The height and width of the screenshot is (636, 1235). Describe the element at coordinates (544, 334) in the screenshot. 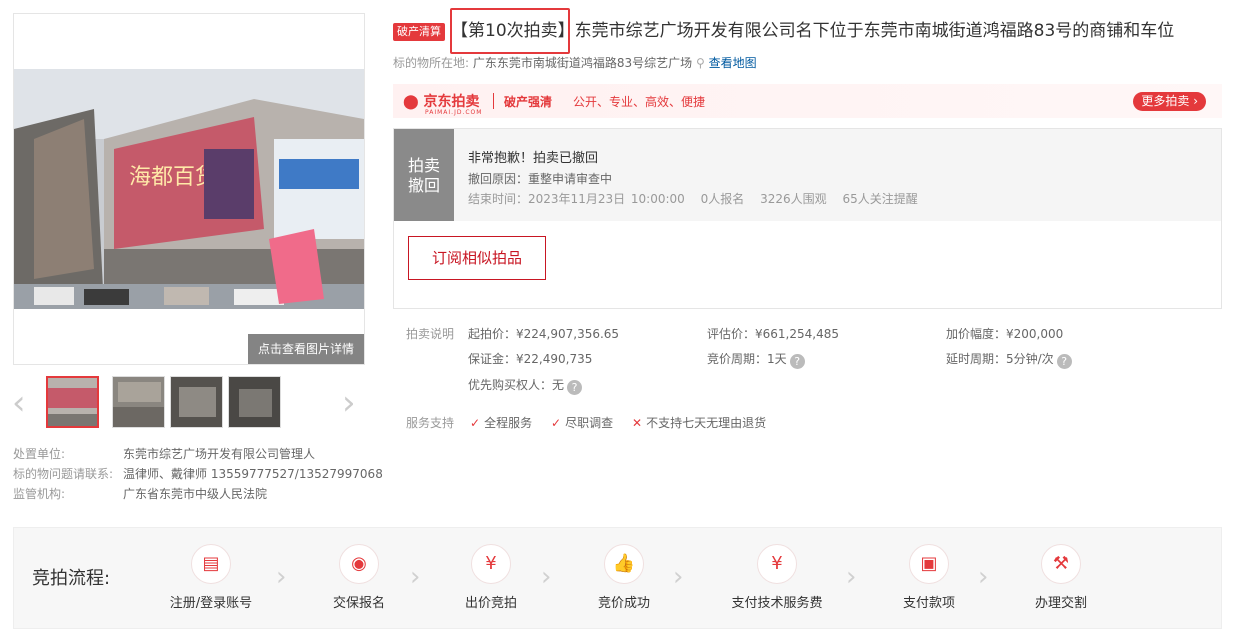

I see `start-price: 起拍价：¥224,907,356.65` at that location.